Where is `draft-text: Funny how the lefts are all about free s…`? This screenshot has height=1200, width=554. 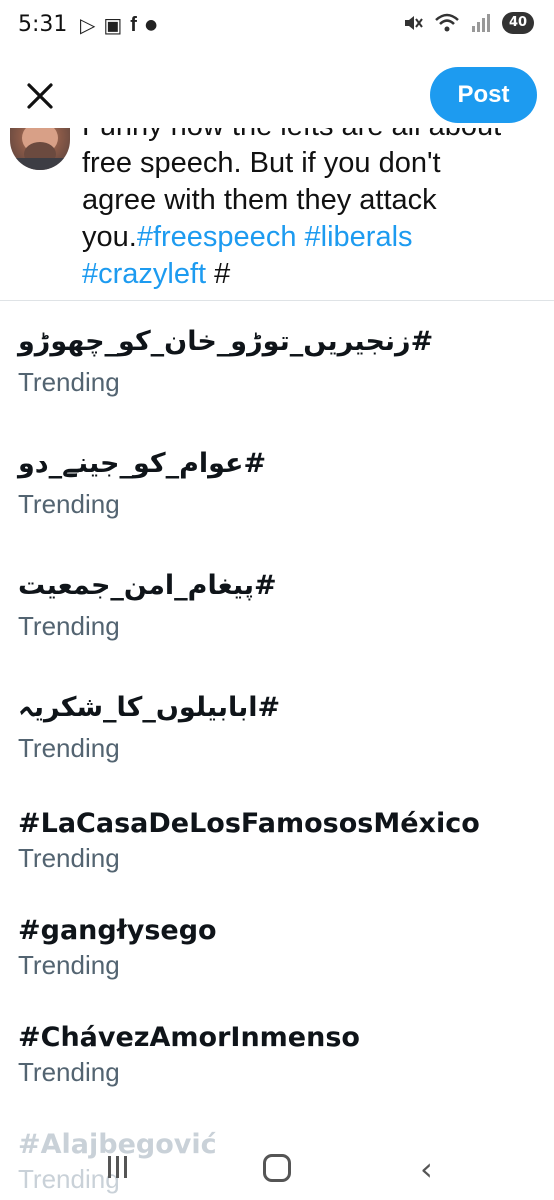
draft-text: Funny how the lefts are all about free s… is located at coordinates (302, 210).